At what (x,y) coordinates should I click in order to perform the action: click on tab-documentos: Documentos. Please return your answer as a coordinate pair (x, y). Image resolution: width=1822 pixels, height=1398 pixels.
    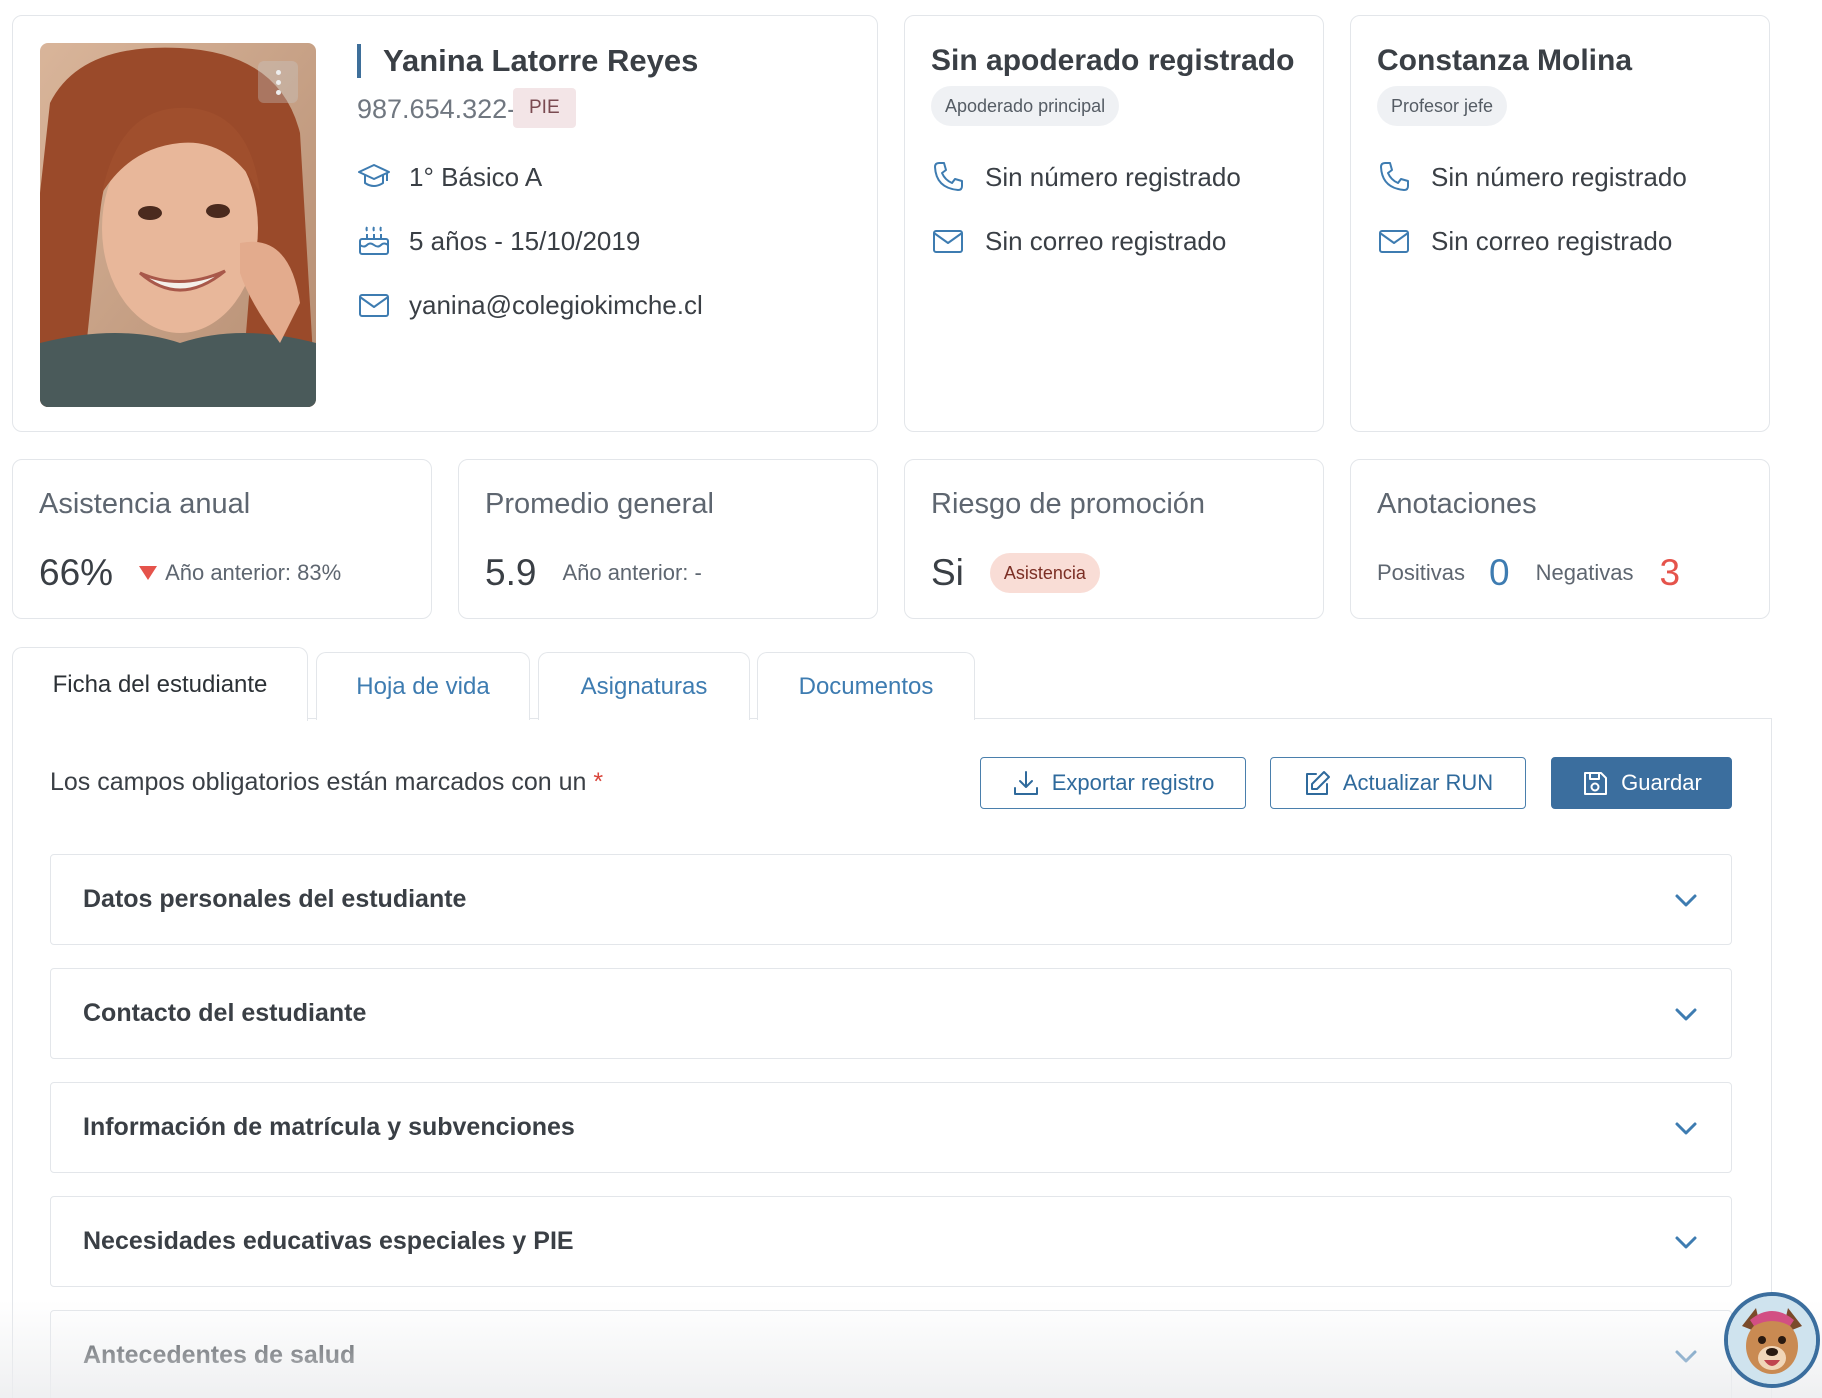
    Looking at the image, I should click on (866, 686).